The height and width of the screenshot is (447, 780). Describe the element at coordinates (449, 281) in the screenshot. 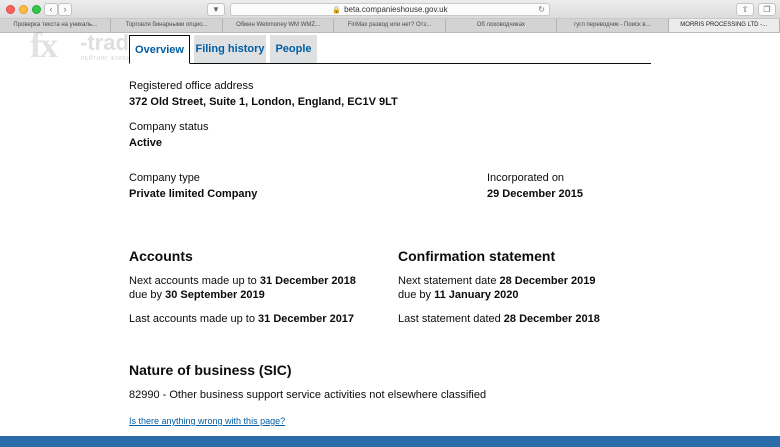

I see `confirmation-next-prefix: Next statement date` at that location.